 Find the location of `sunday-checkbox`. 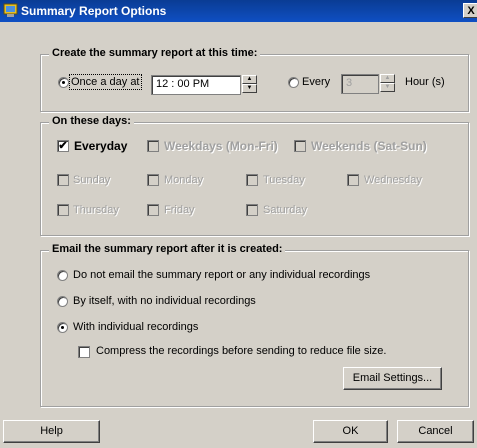

sunday-checkbox is located at coordinates (63, 180).